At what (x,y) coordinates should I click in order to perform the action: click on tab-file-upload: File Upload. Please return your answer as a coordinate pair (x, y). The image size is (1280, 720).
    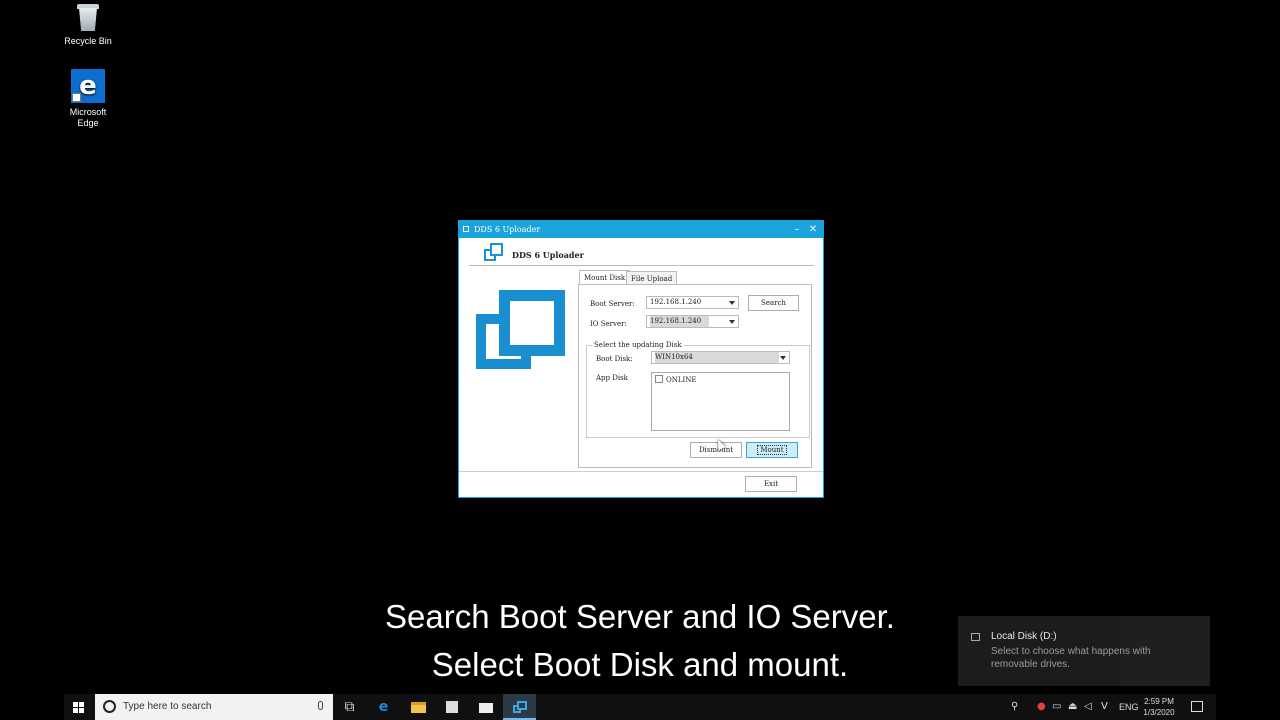
    Looking at the image, I should click on (652, 277).